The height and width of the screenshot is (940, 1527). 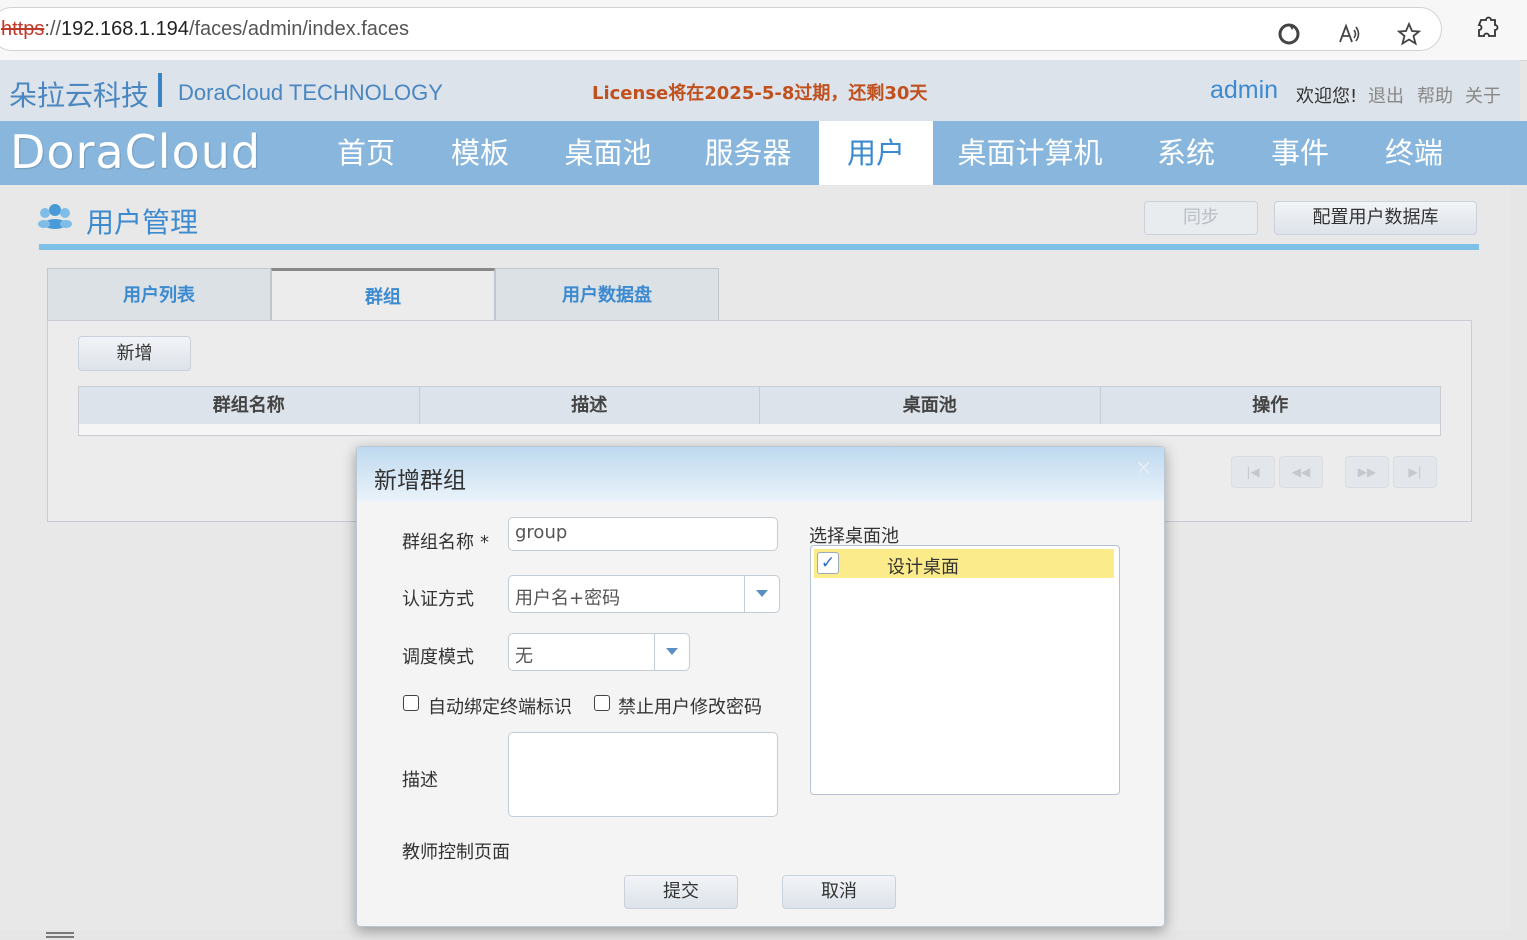 I want to click on submit-button: 提交, so click(x=681, y=892).